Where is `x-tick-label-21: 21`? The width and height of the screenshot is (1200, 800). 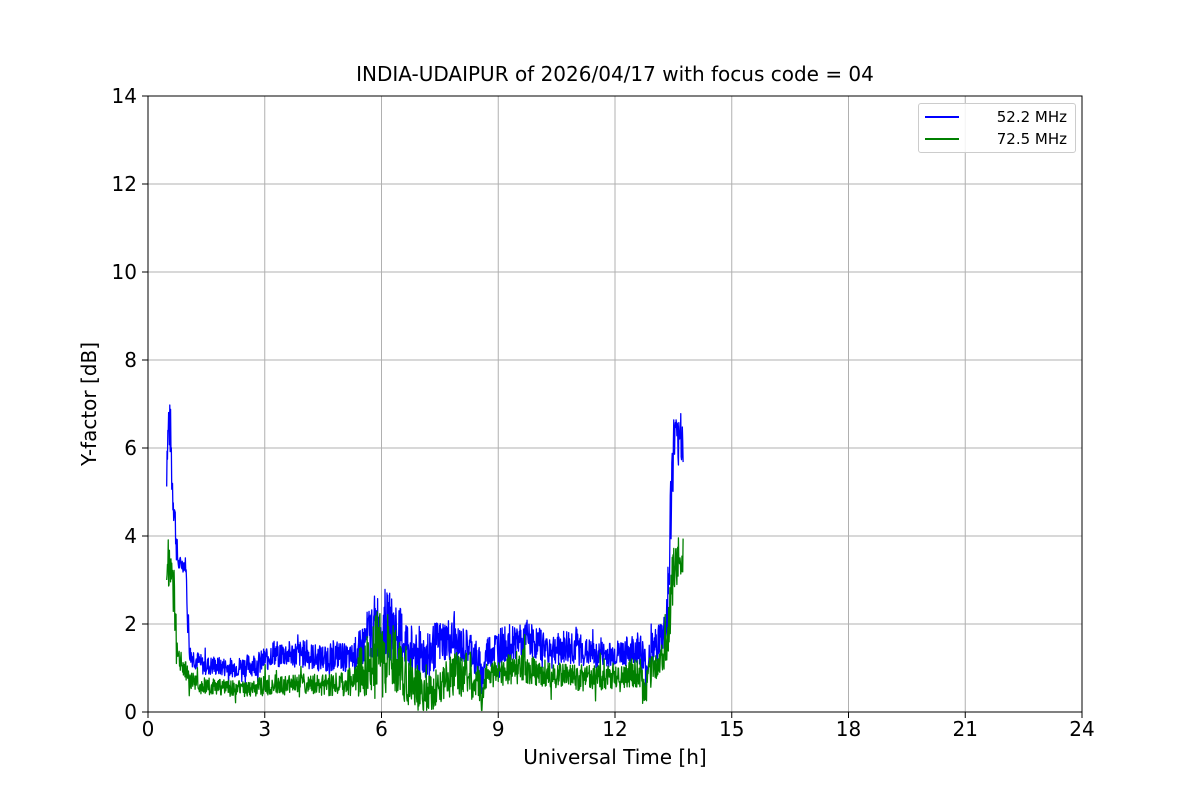 x-tick-label-21: 21 is located at coordinates (965, 729).